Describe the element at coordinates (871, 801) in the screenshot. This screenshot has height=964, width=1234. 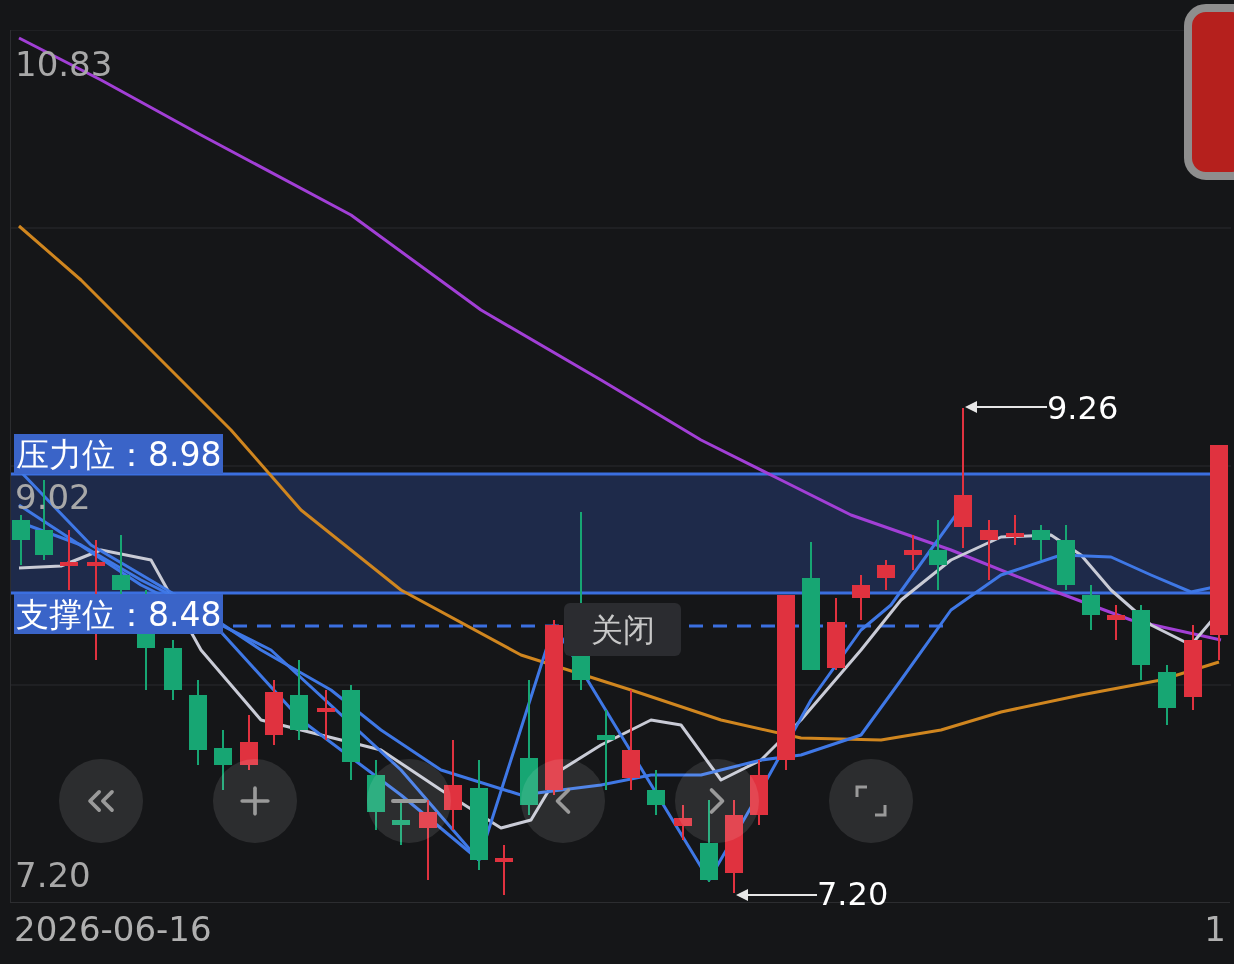
I see `expand-icon` at that location.